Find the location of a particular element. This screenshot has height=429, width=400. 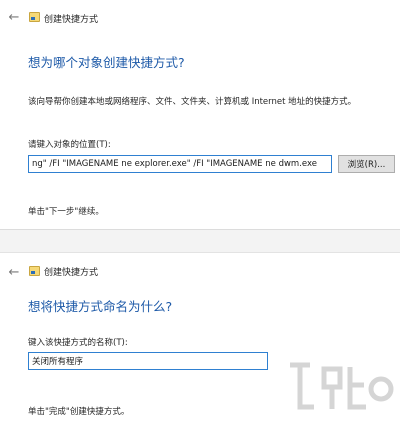

name-label: 键入该快捷方式的名称(T): is located at coordinates (78, 343).